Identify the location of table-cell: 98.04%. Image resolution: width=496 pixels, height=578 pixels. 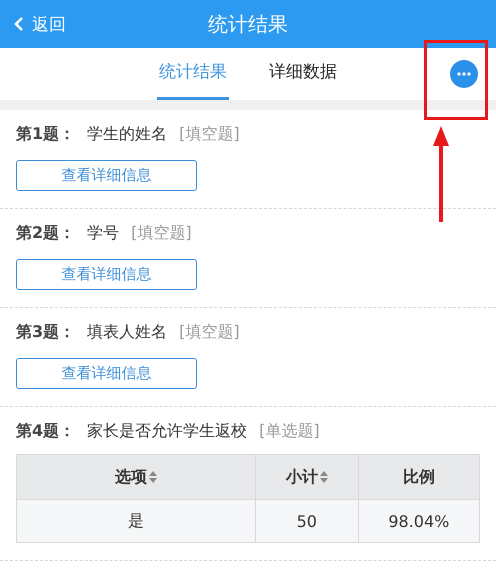
(419, 521).